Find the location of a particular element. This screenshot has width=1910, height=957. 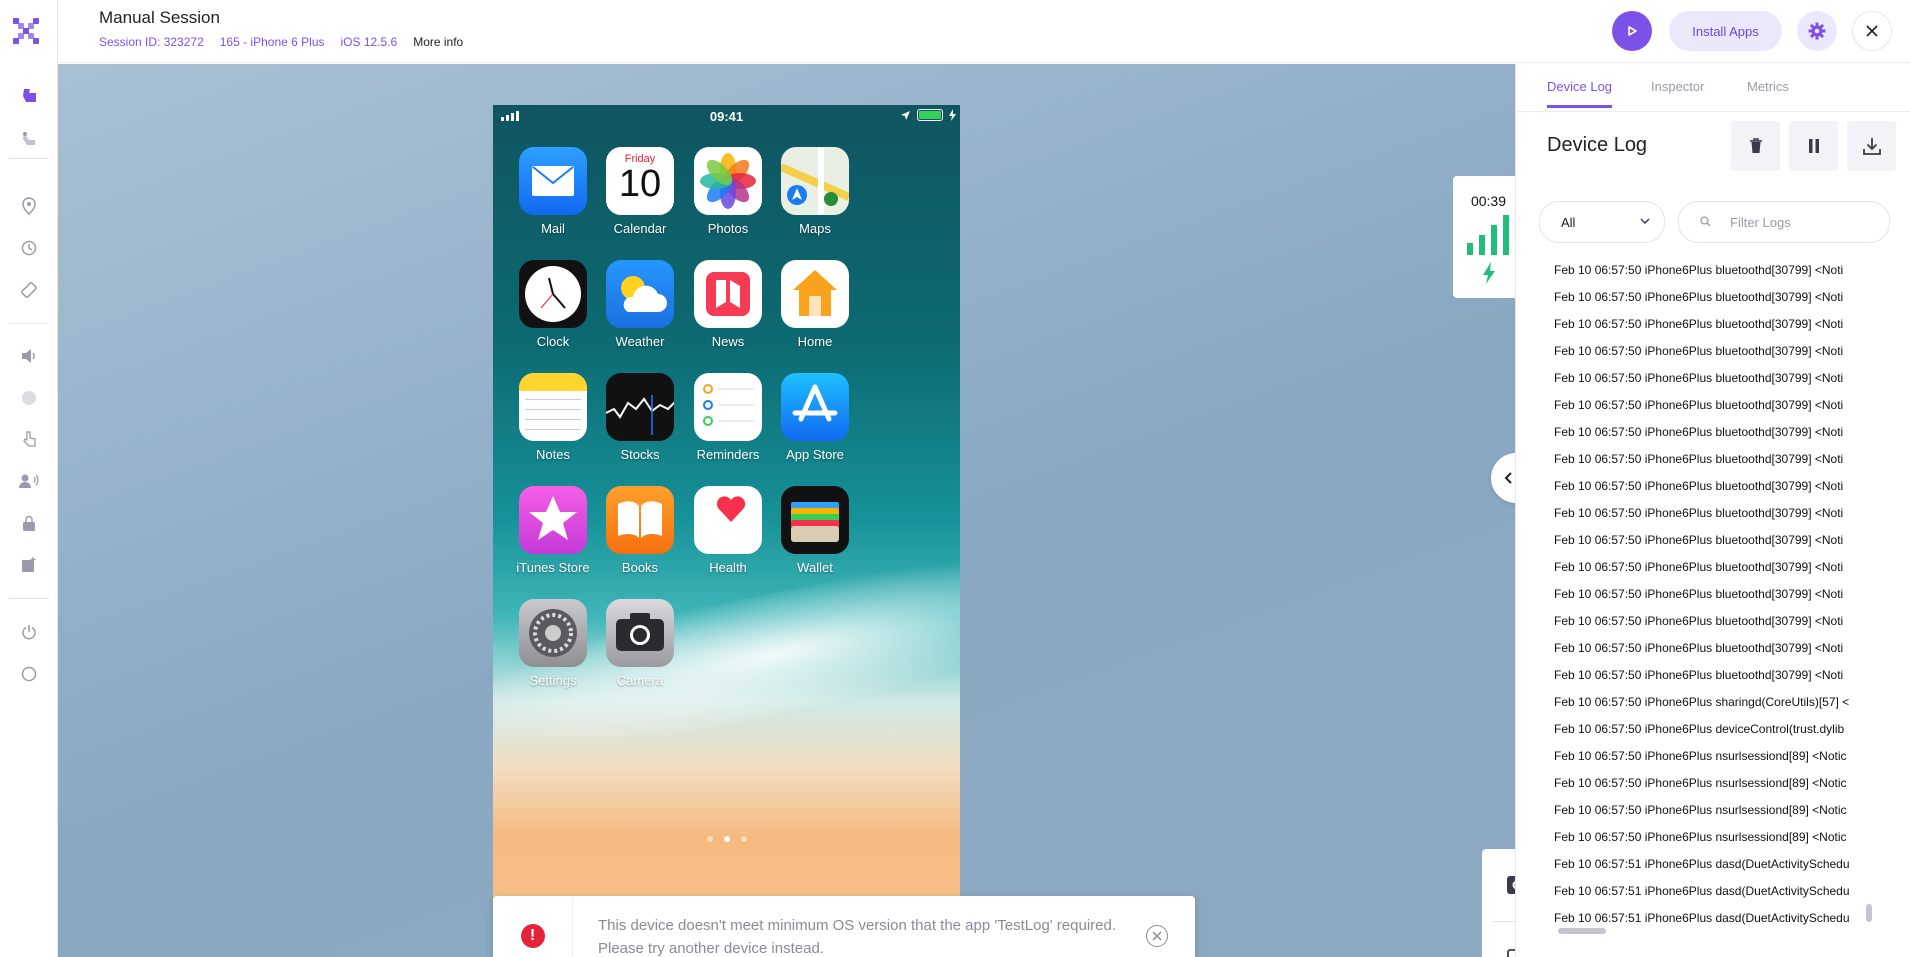

app-news: News is located at coordinates (728, 304).